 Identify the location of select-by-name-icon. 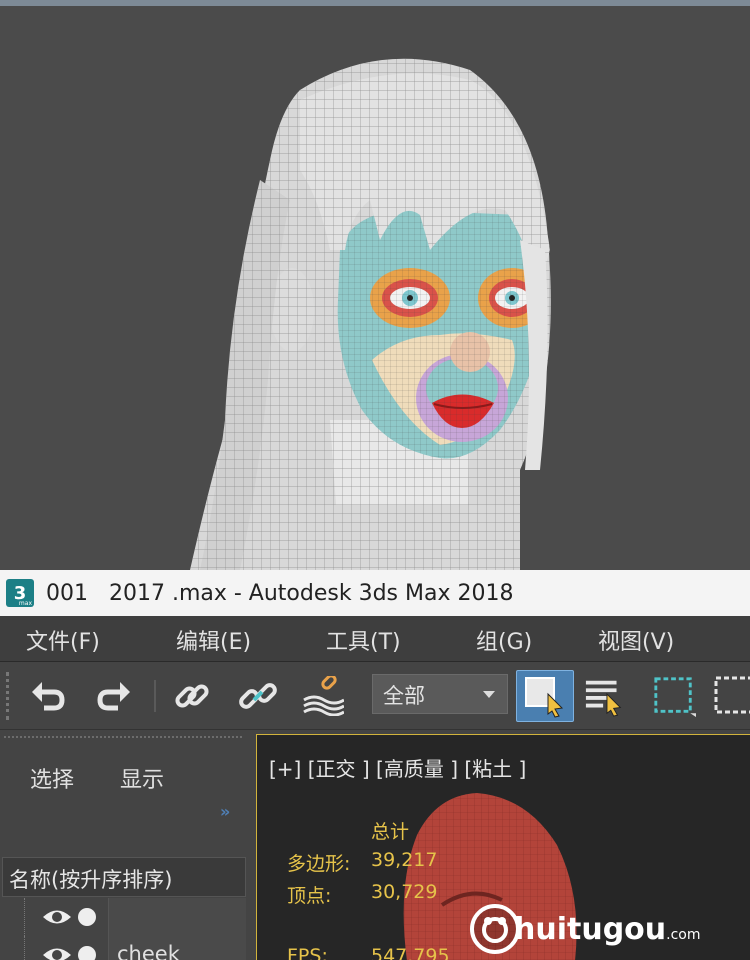
(606, 696).